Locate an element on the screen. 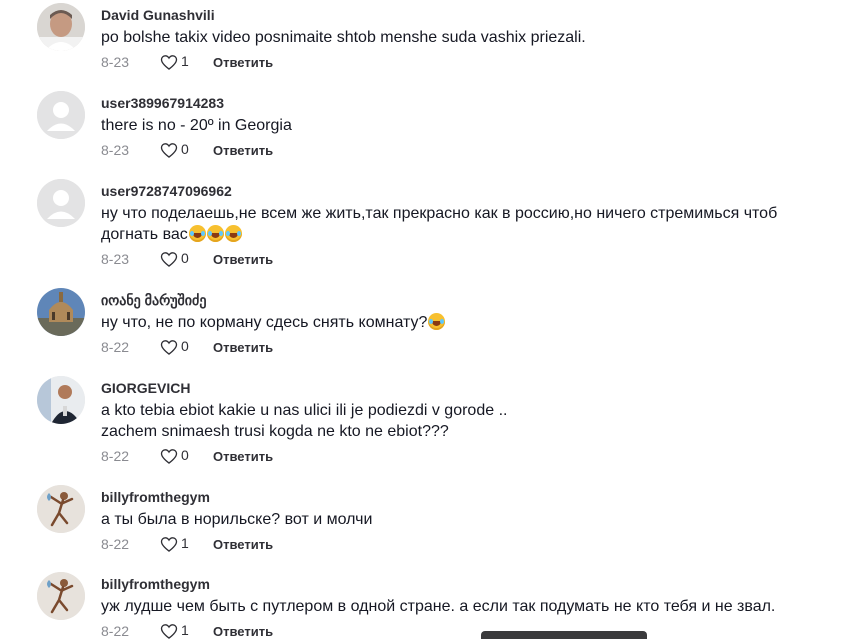  comment-text-line: there is no - 20º in Georgia is located at coordinates (196, 125).